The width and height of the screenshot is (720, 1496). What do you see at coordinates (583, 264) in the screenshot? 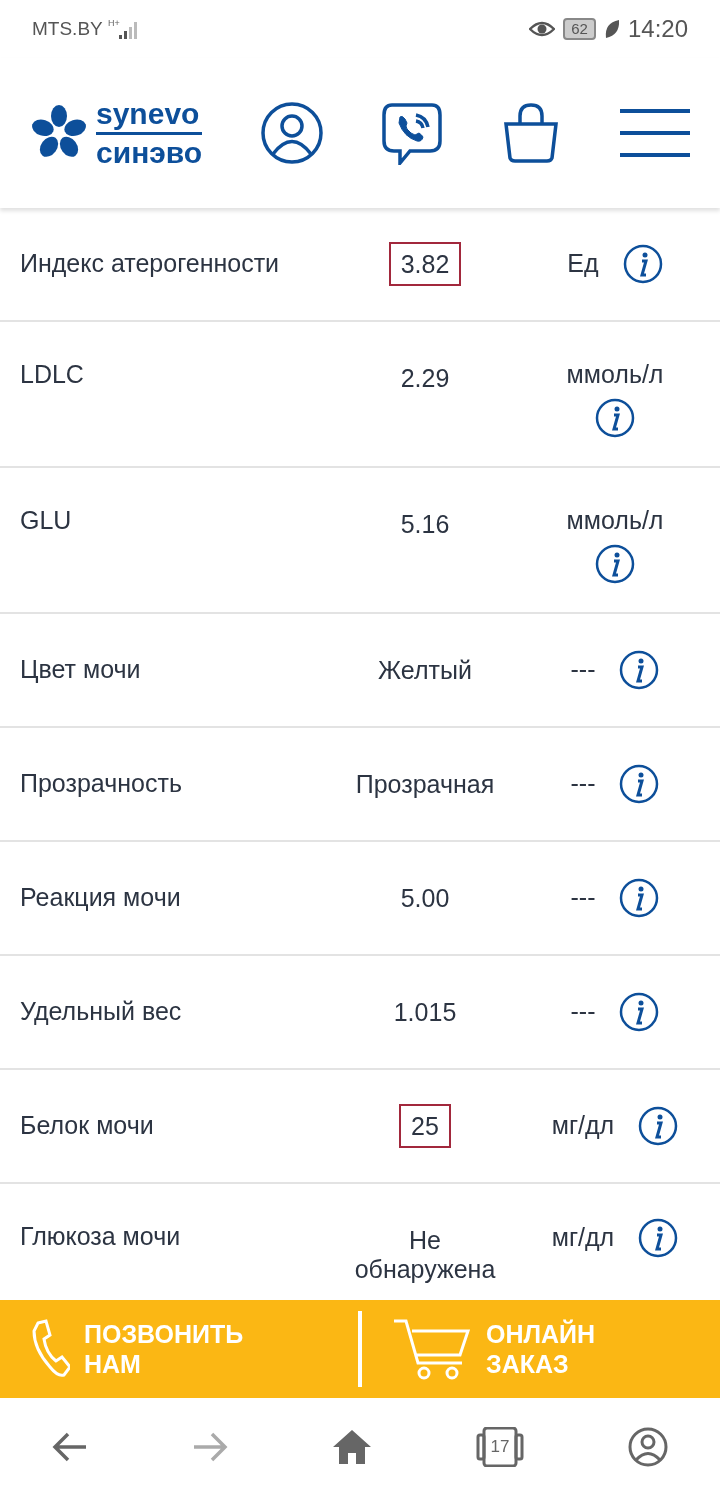
I see `unit-text: Ед` at bounding box center [583, 264].